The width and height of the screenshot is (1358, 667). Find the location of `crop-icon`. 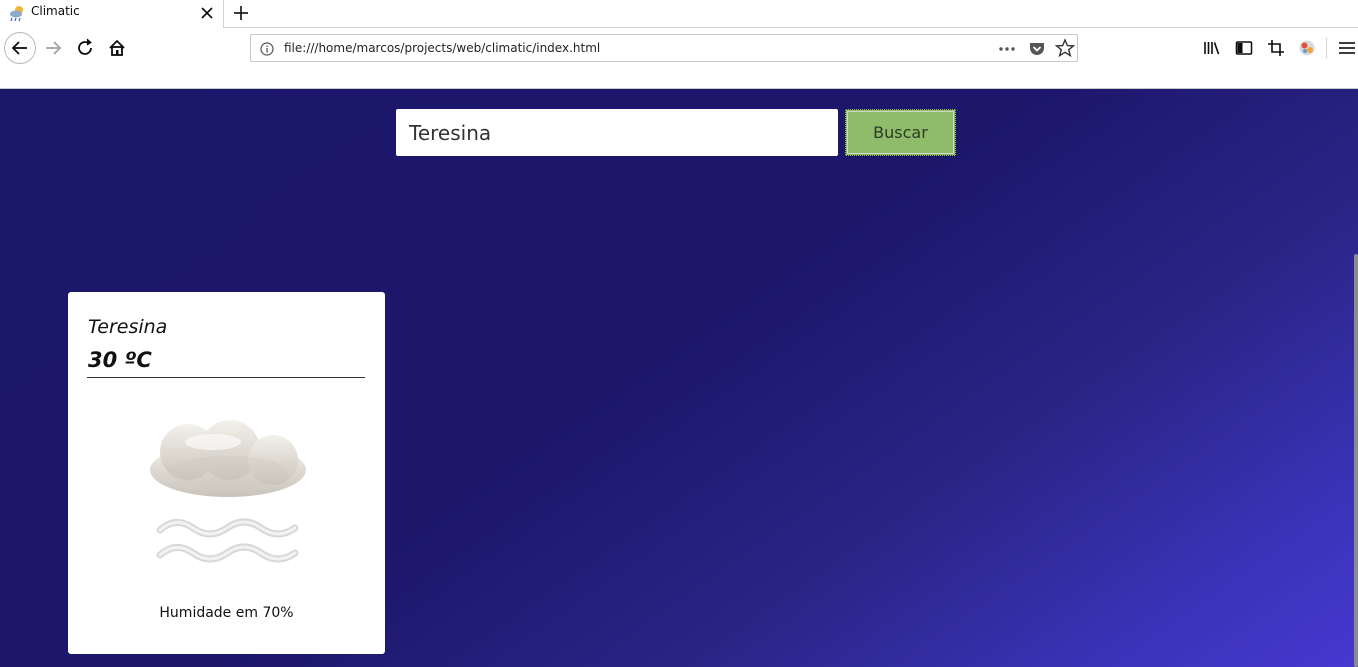

crop-icon is located at coordinates (1276, 48).